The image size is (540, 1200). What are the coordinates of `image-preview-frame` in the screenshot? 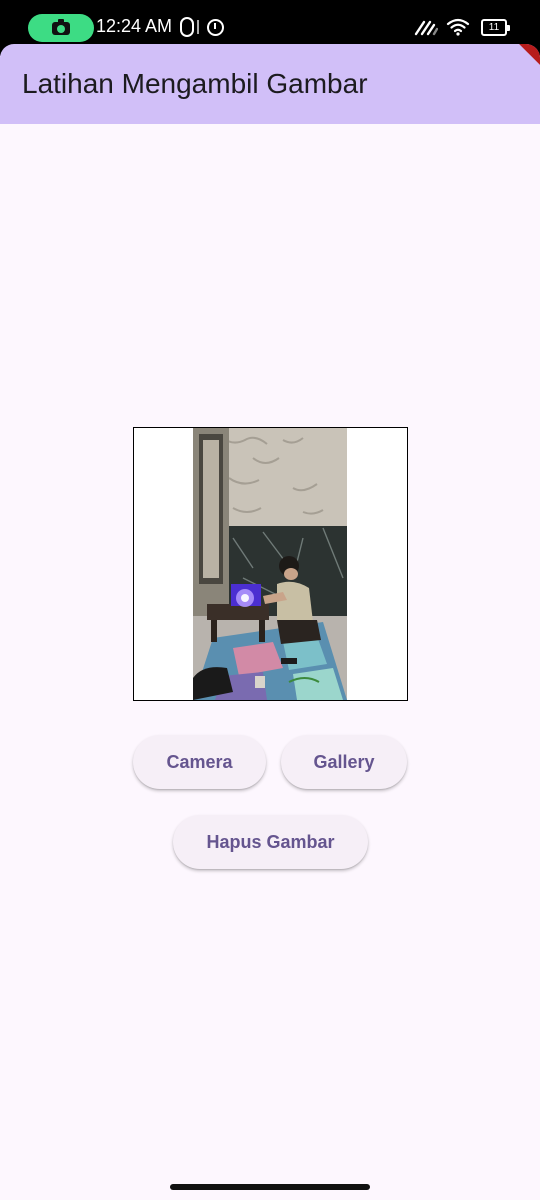 It's located at (270, 564).